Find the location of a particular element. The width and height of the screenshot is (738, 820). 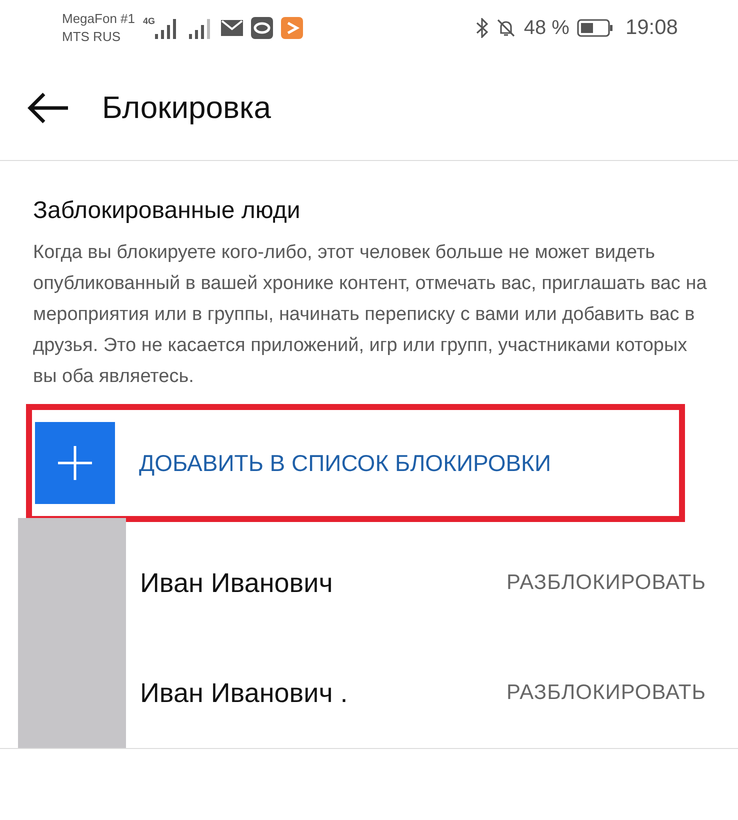

carrier-name: MegaFon #1 is located at coordinates (98, 19).